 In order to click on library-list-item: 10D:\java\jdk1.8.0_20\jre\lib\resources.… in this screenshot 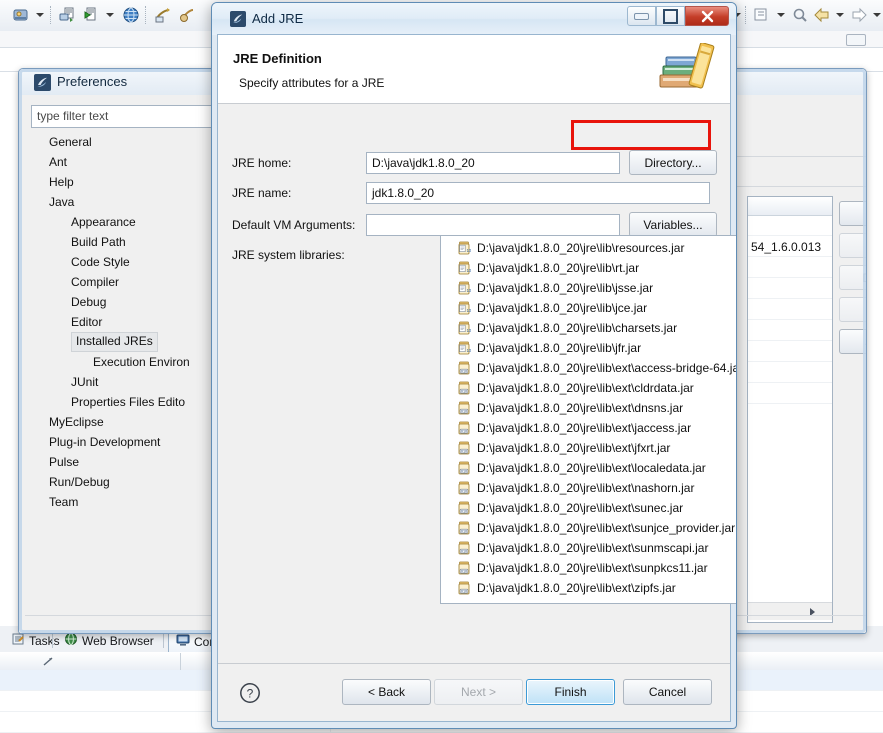, I will do `click(589, 248)`.